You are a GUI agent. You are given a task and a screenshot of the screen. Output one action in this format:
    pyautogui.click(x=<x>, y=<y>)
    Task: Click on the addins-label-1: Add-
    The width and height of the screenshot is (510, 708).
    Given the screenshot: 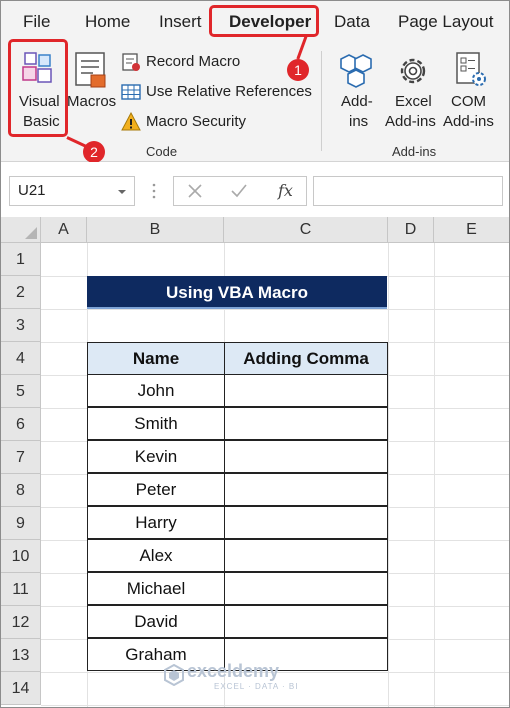 What is the action you would take?
    pyautogui.click(x=357, y=101)
    